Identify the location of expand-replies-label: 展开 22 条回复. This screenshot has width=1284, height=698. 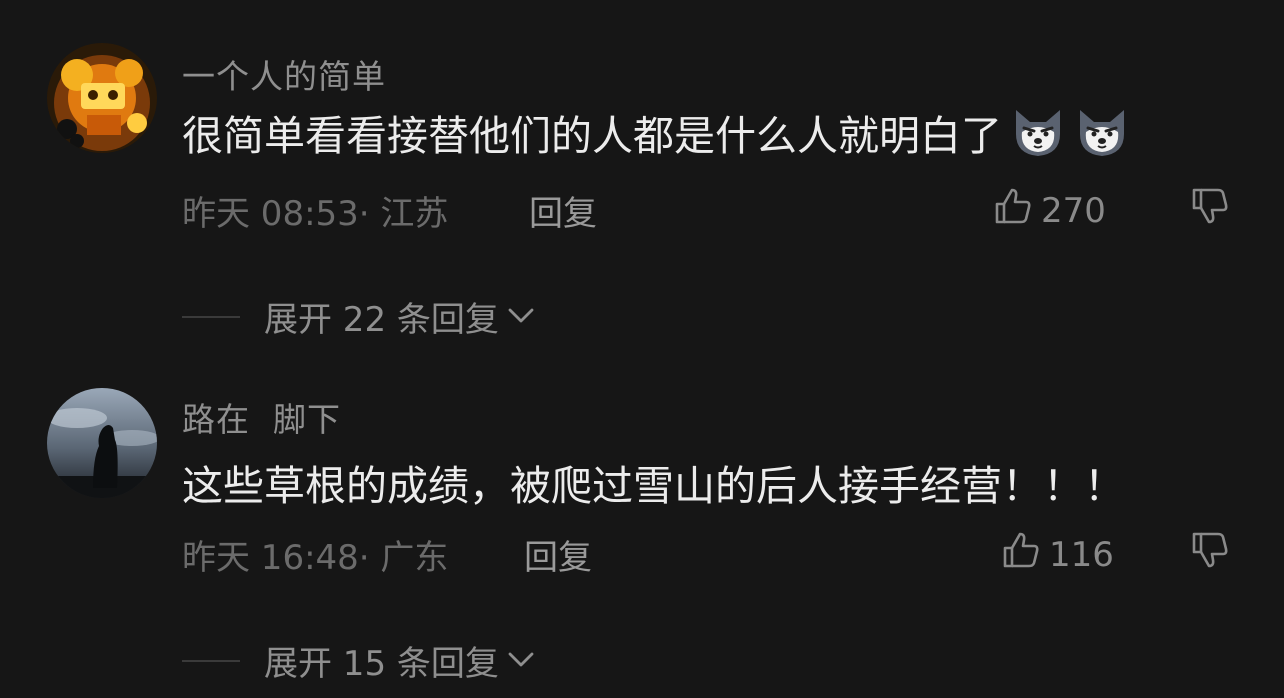
(381, 316).